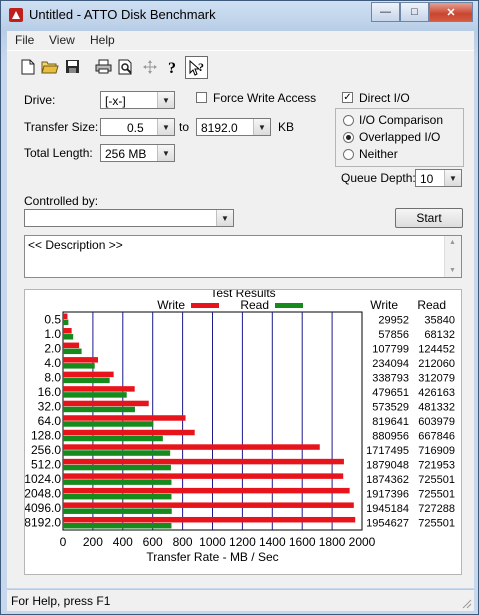 This screenshot has height=615, width=479. What do you see at coordinates (378, 154) in the screenshot?
I see `neither-label: Neither` at bounding box center [378, 154].